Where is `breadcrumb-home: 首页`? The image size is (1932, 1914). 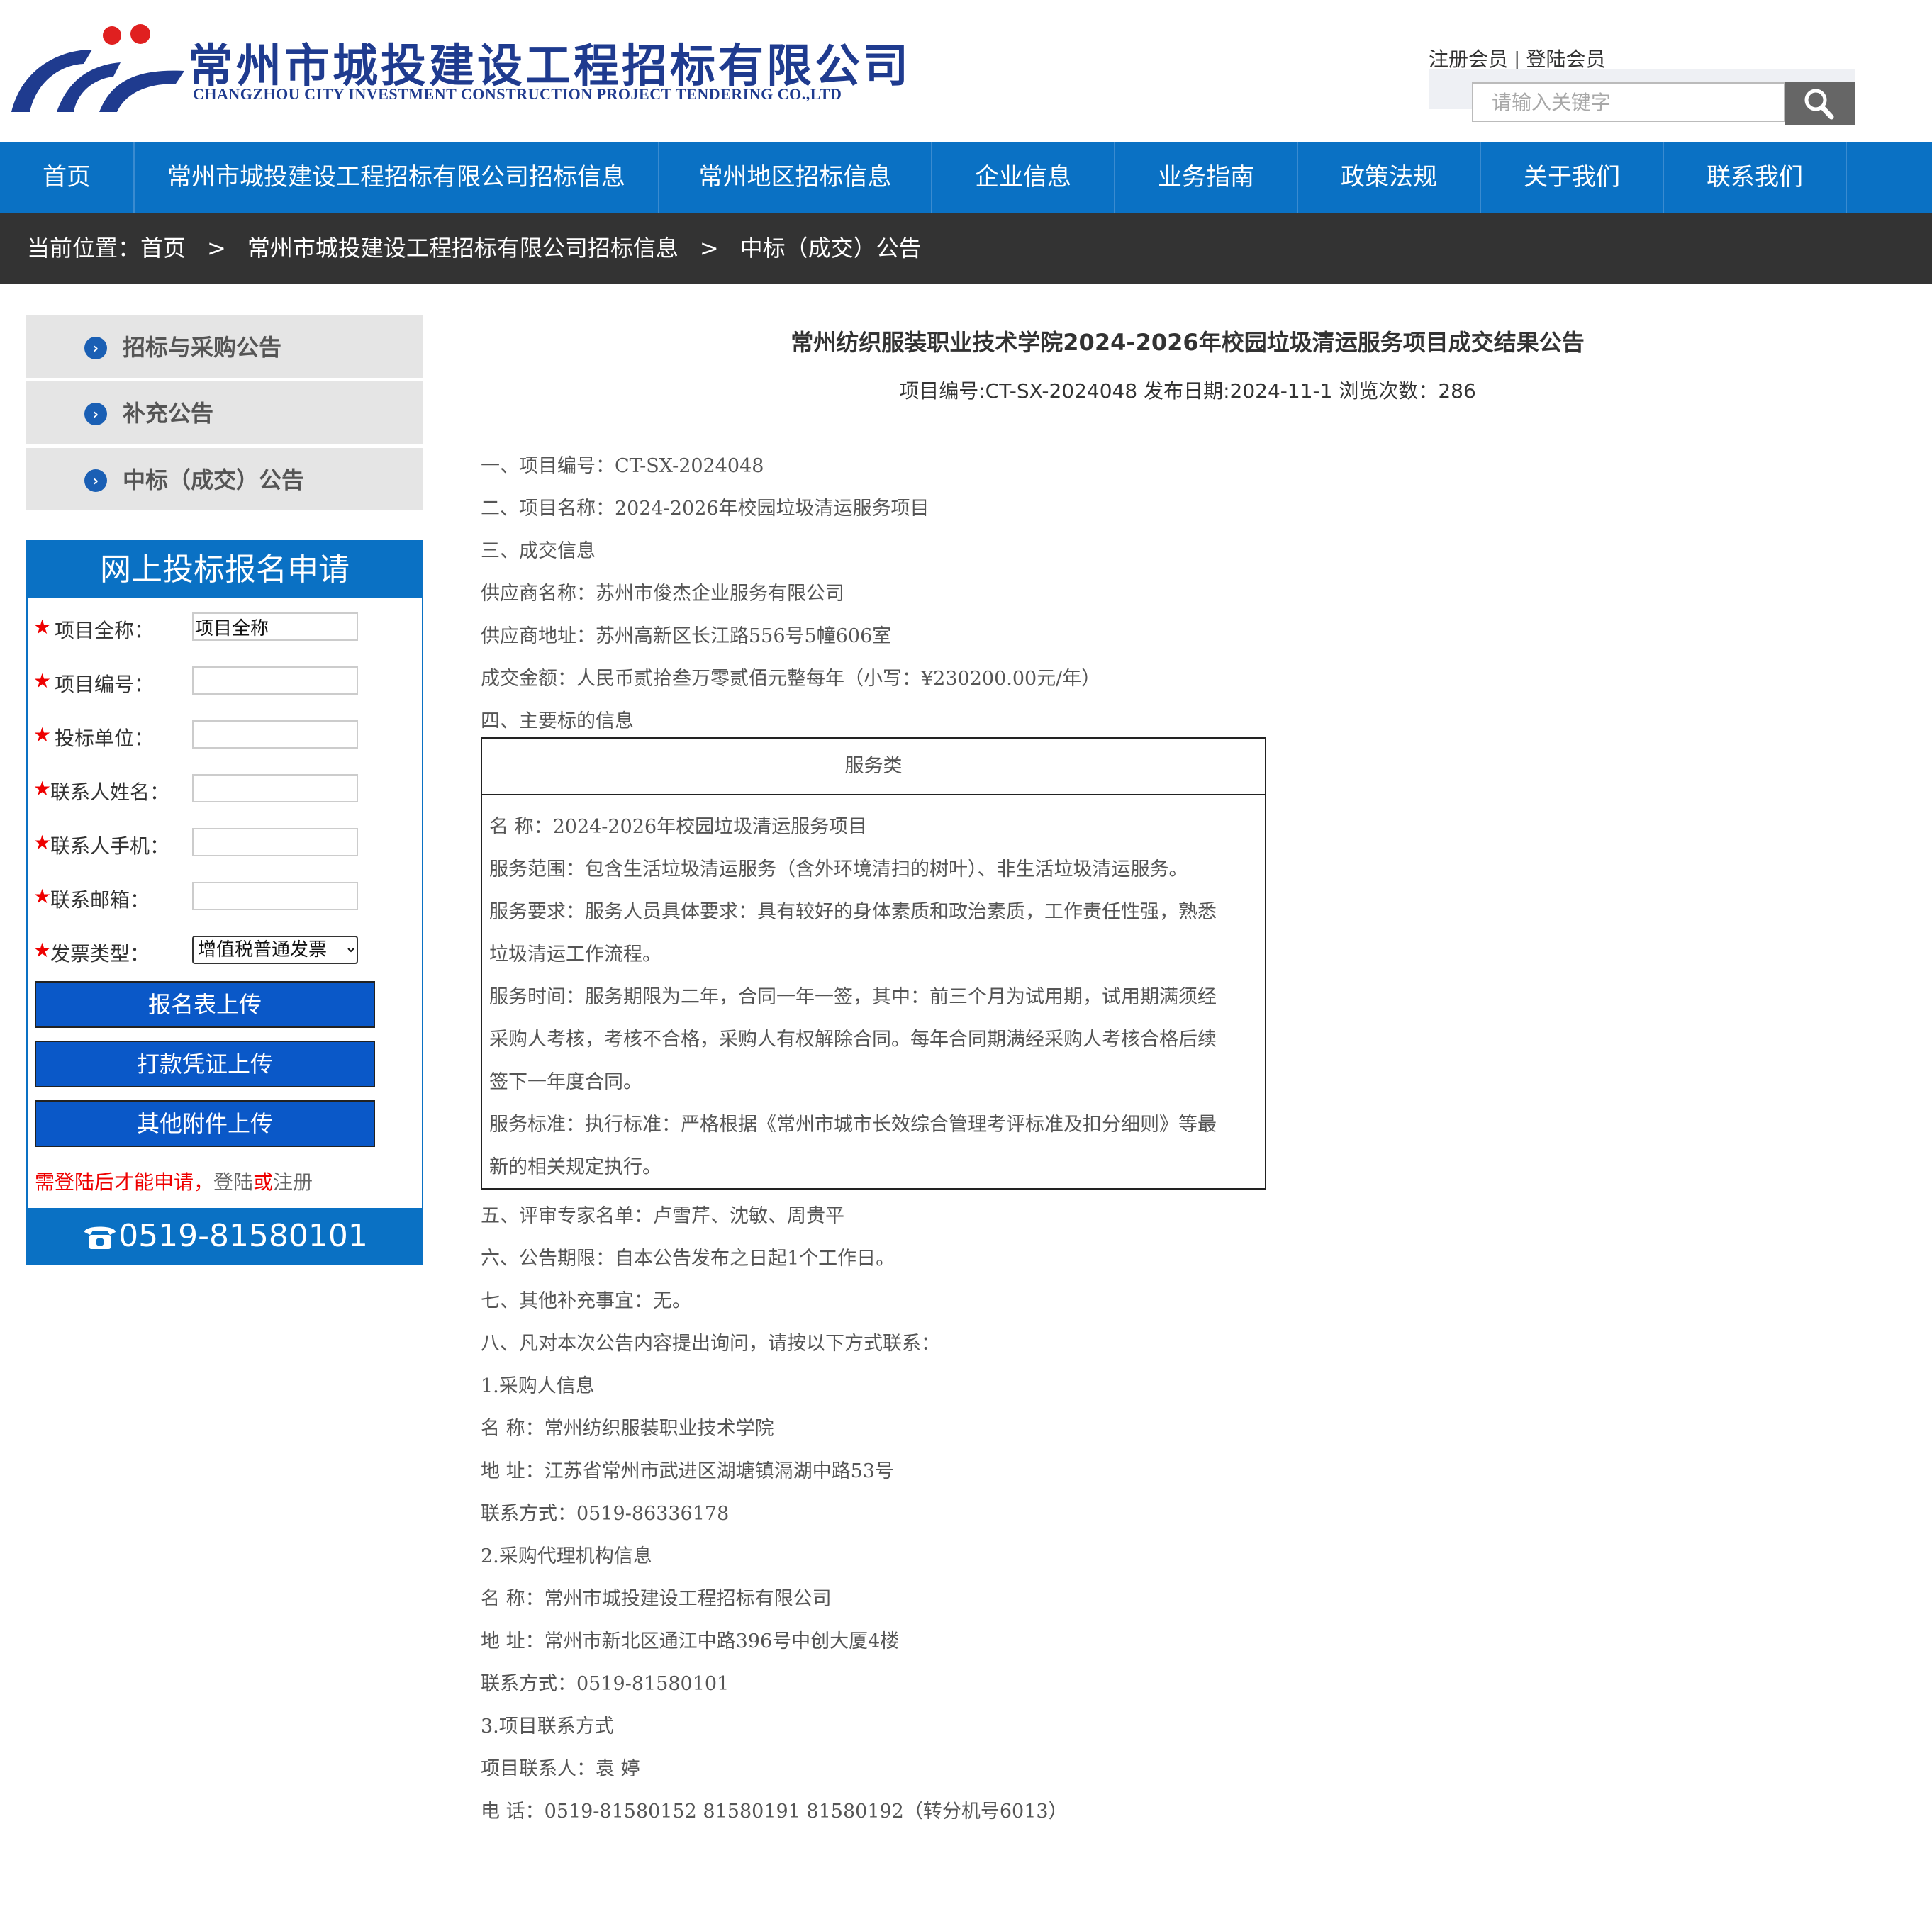
breadcrumb-home: 首页 is located at coordinates (163, 248).